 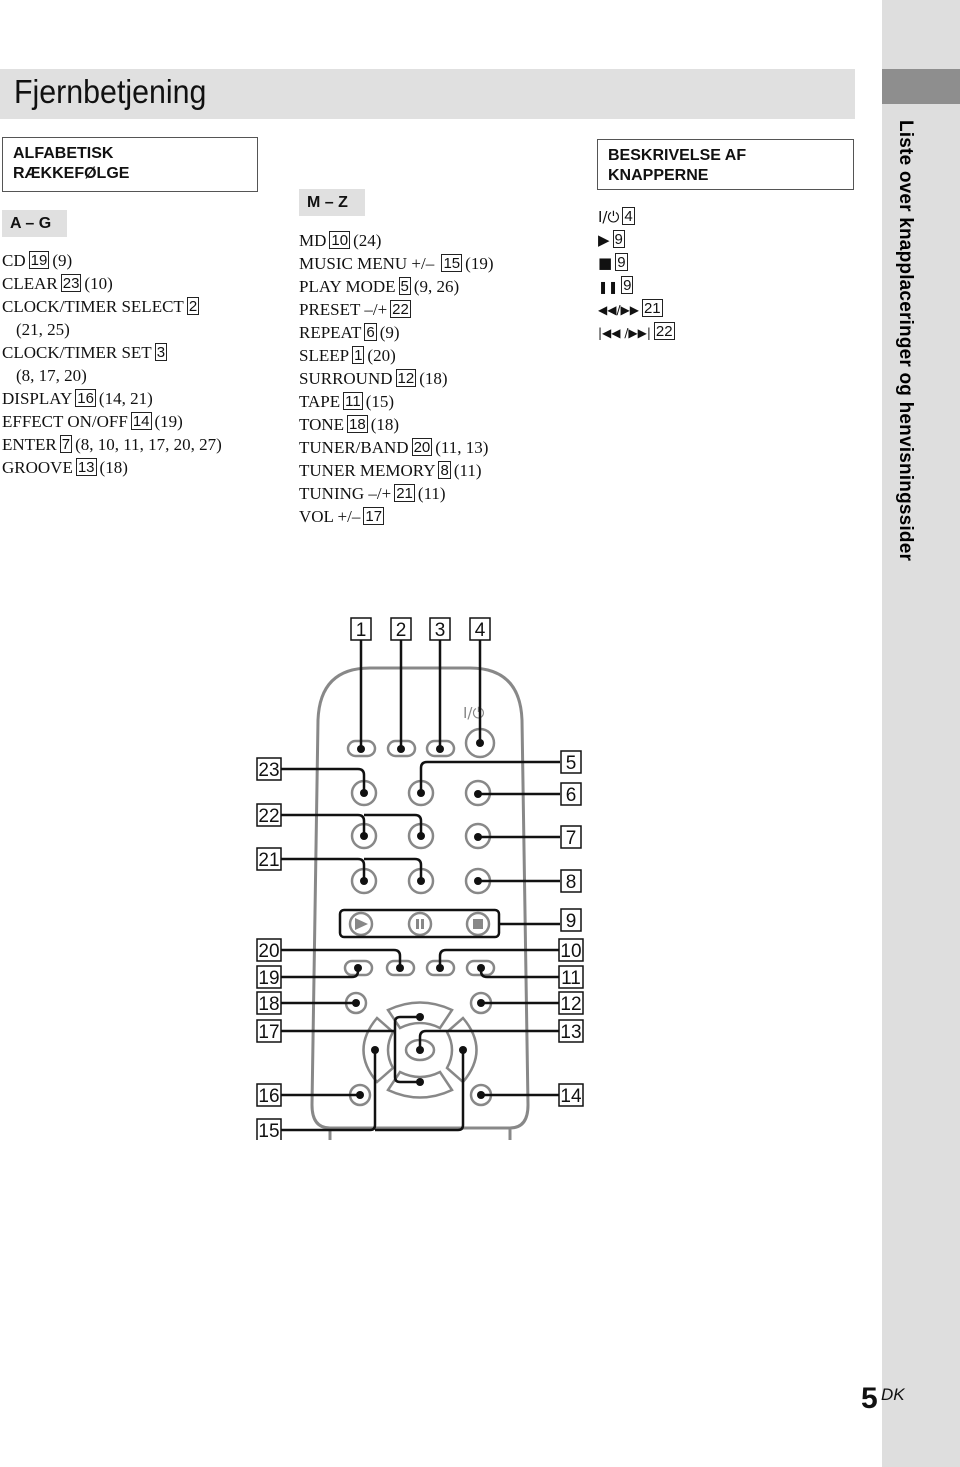 What do you see at coordinates (390, 470) in the screenshot?
I see `list-item: TUNER MEMORY 8 (11)` at bounding box center [390, 470].